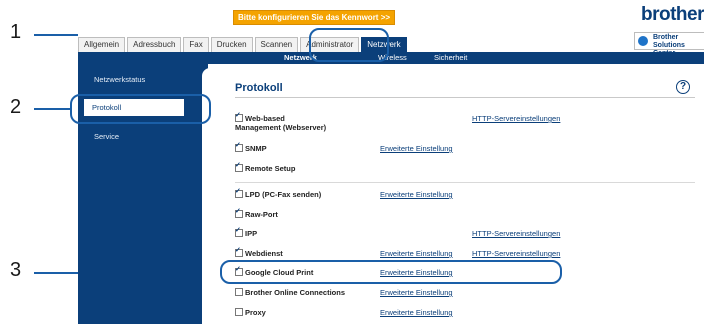 The height and width of the screenshot is (324, 704). I want to click on link-http-settings-webserver: HTTP-Servereinstellungen, so click(516, 118).